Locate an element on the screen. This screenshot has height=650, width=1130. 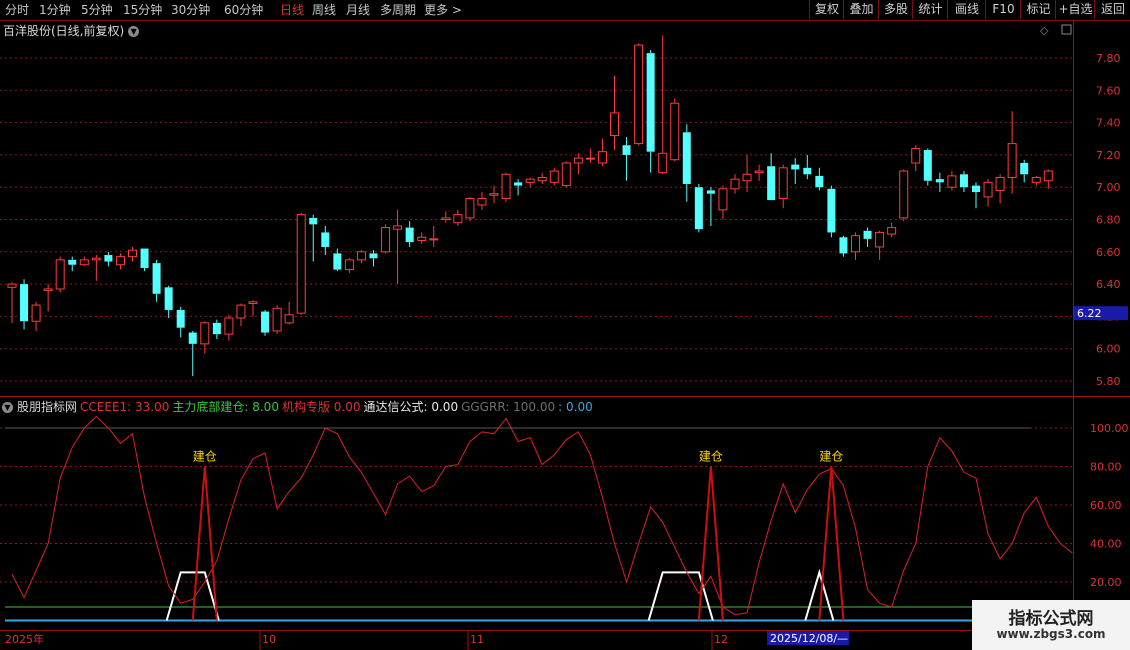
jiancang-label: 建仓 is located at coordinates (205, 457).